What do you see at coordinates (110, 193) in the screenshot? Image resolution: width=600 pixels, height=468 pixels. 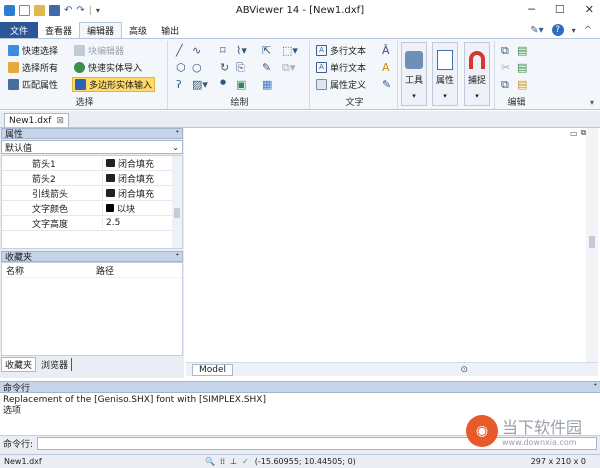 I see `arrow-swatch-icon` at bounding box center [110, 193].